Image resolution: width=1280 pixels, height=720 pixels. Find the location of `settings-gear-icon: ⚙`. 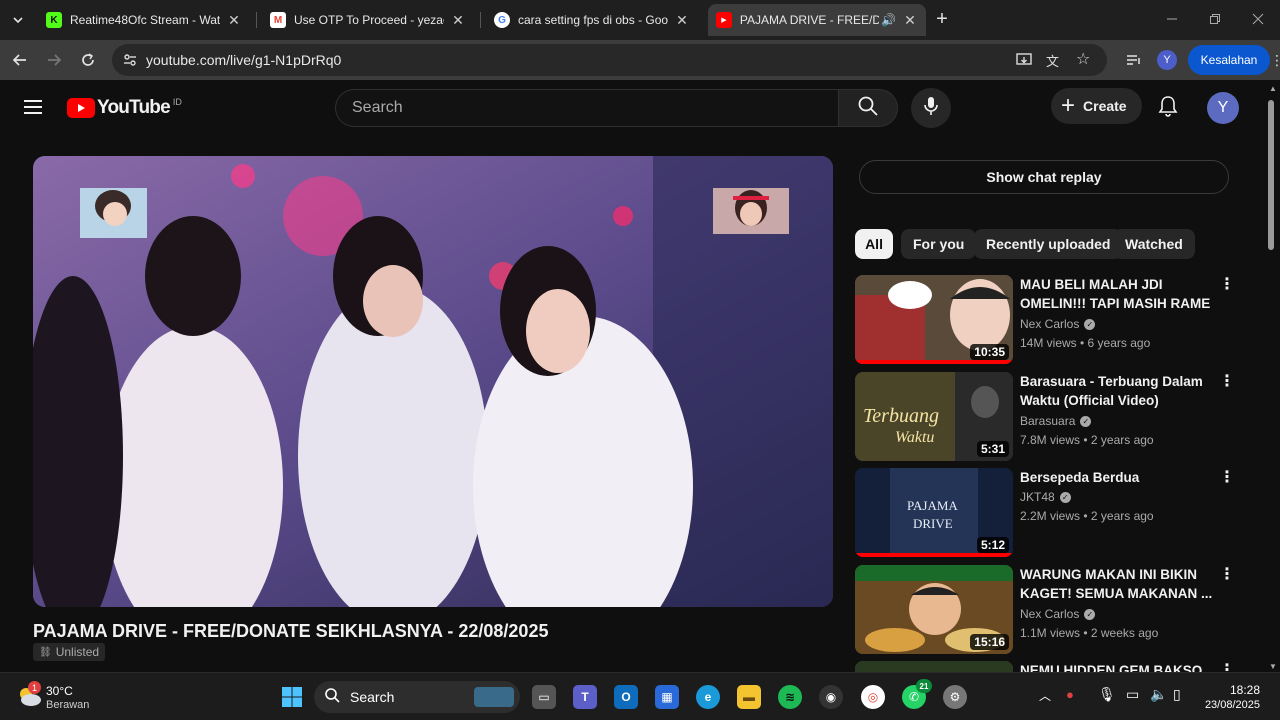

settings-gear-icon: ⚙ is located at coordinates (955, 697).